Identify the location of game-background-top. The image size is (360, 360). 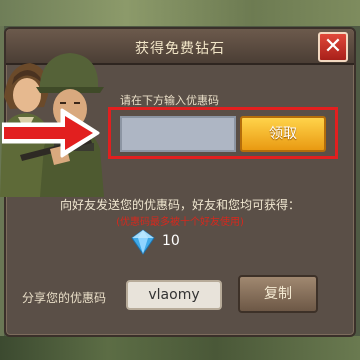
(180, 13).